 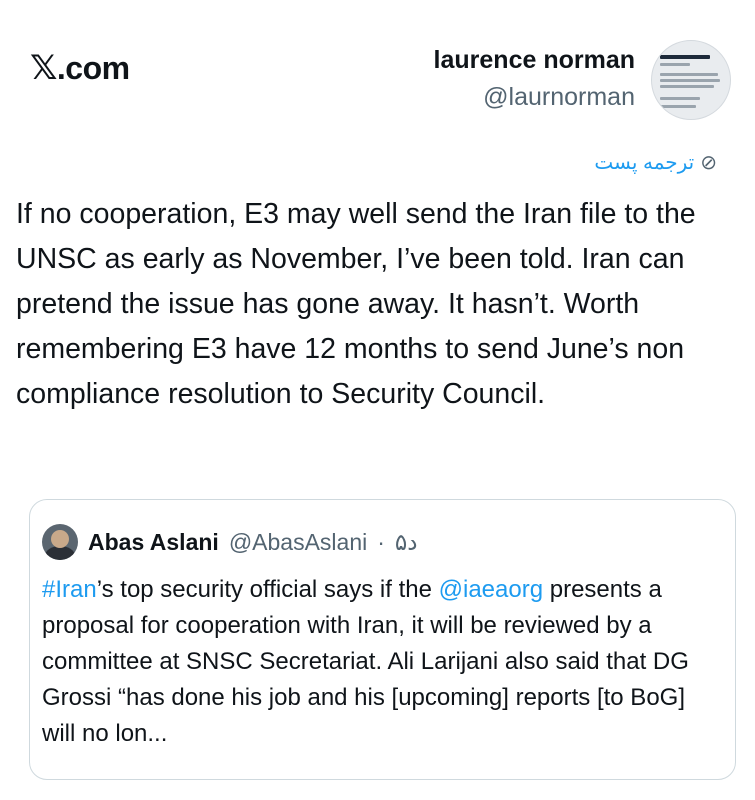 What do you see at coordinates (534, 60) in the screenshot?
I see `author-name: laurence norman` at bounding box center [534, 60].